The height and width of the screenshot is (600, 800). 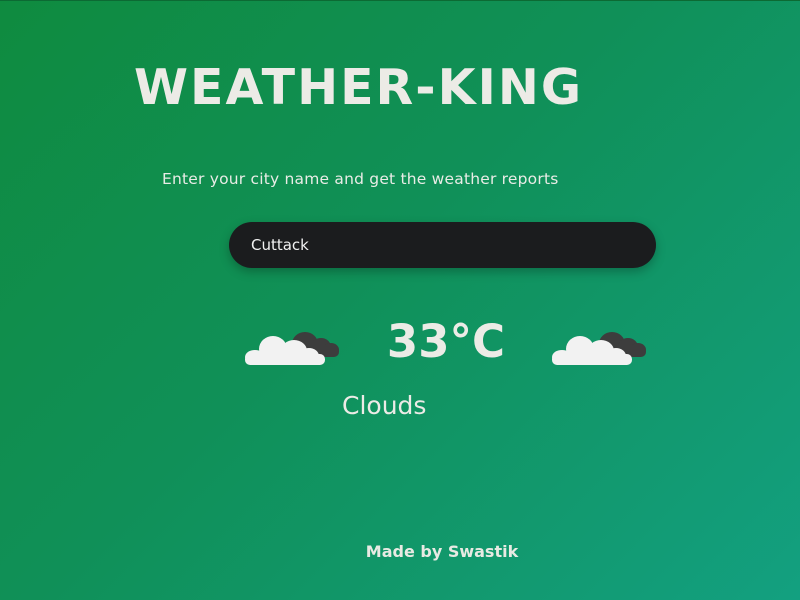 I want to click on weather-summary: 33°C, so click(x=449, y=342).